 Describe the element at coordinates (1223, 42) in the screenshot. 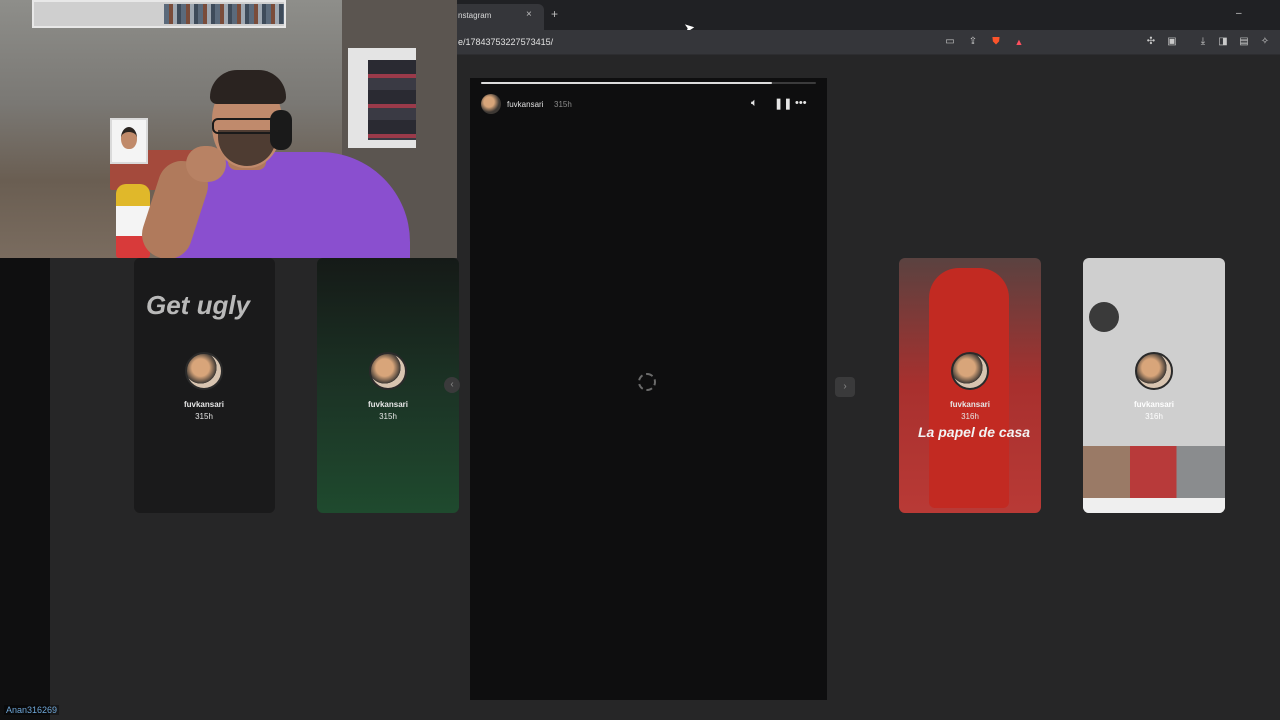

I see `sidebar-icon: ◨` at that location.